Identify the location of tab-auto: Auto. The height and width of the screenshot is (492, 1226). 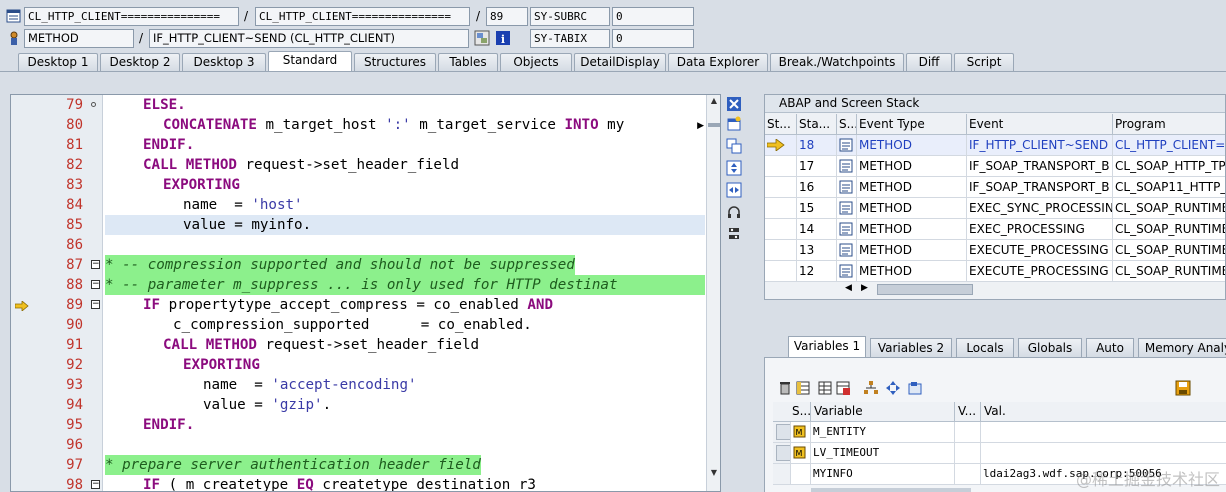
(1110, 348).